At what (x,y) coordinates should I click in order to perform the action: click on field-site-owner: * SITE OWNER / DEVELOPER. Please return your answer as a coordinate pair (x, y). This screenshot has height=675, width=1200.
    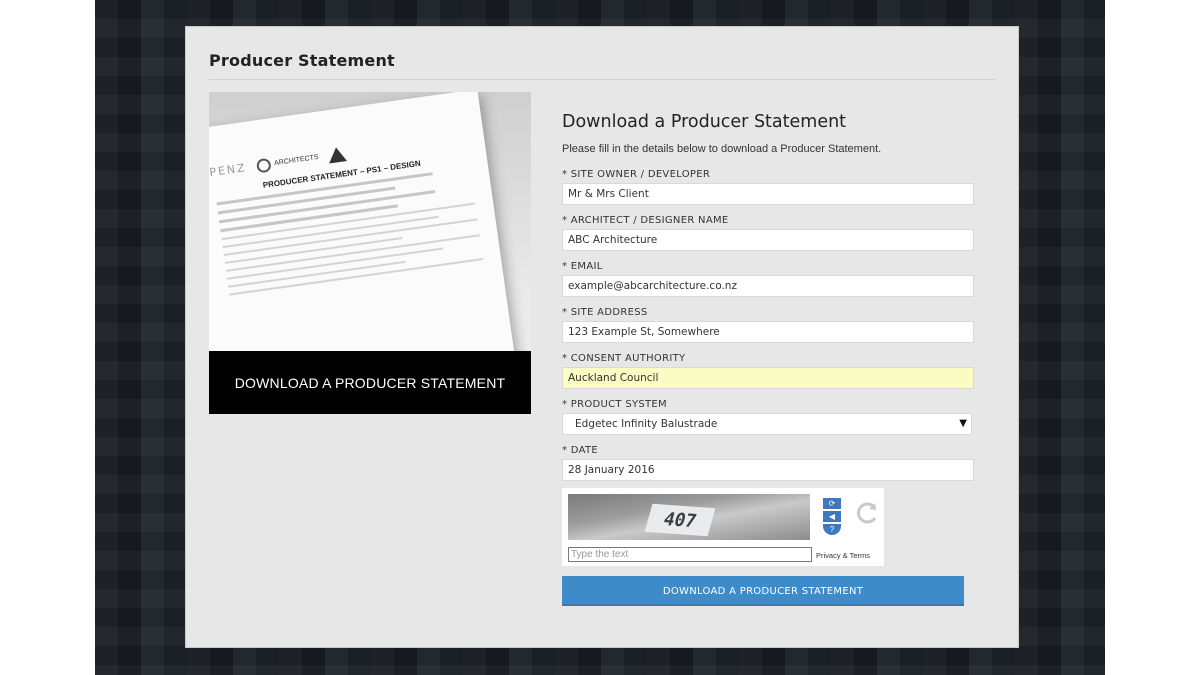
    Looking at the image, I should click on (768, 187).